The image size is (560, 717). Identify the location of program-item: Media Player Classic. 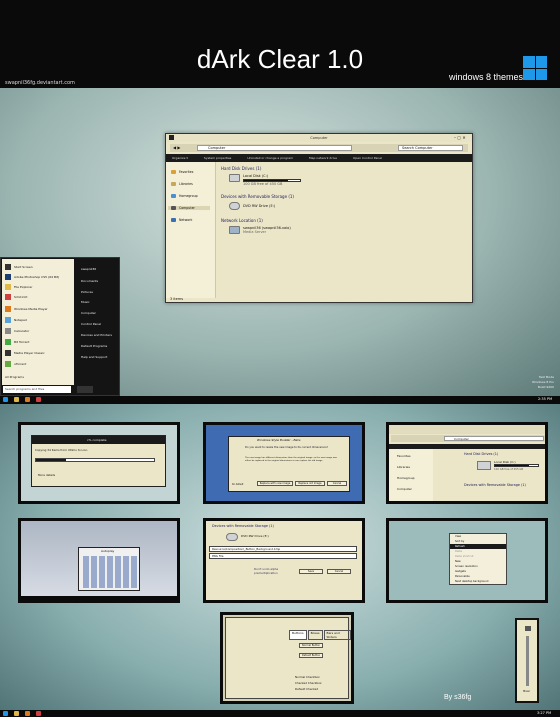
(25, 353).